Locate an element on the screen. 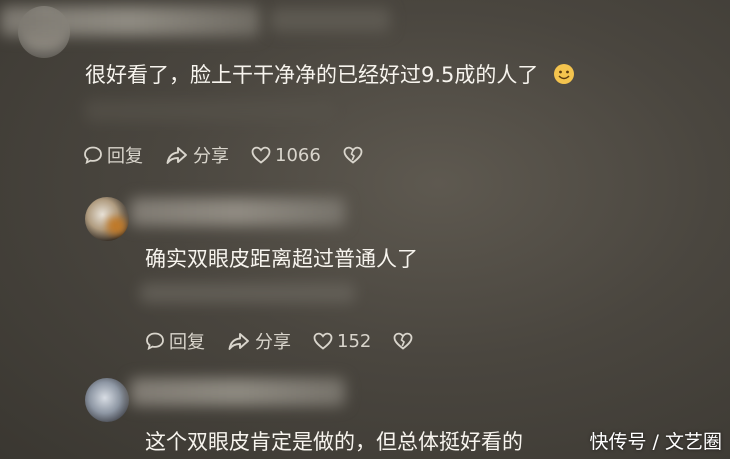 The width and height of the screenshot is (730, 459). like-button: 1066 is located at coordinates (286, 155).